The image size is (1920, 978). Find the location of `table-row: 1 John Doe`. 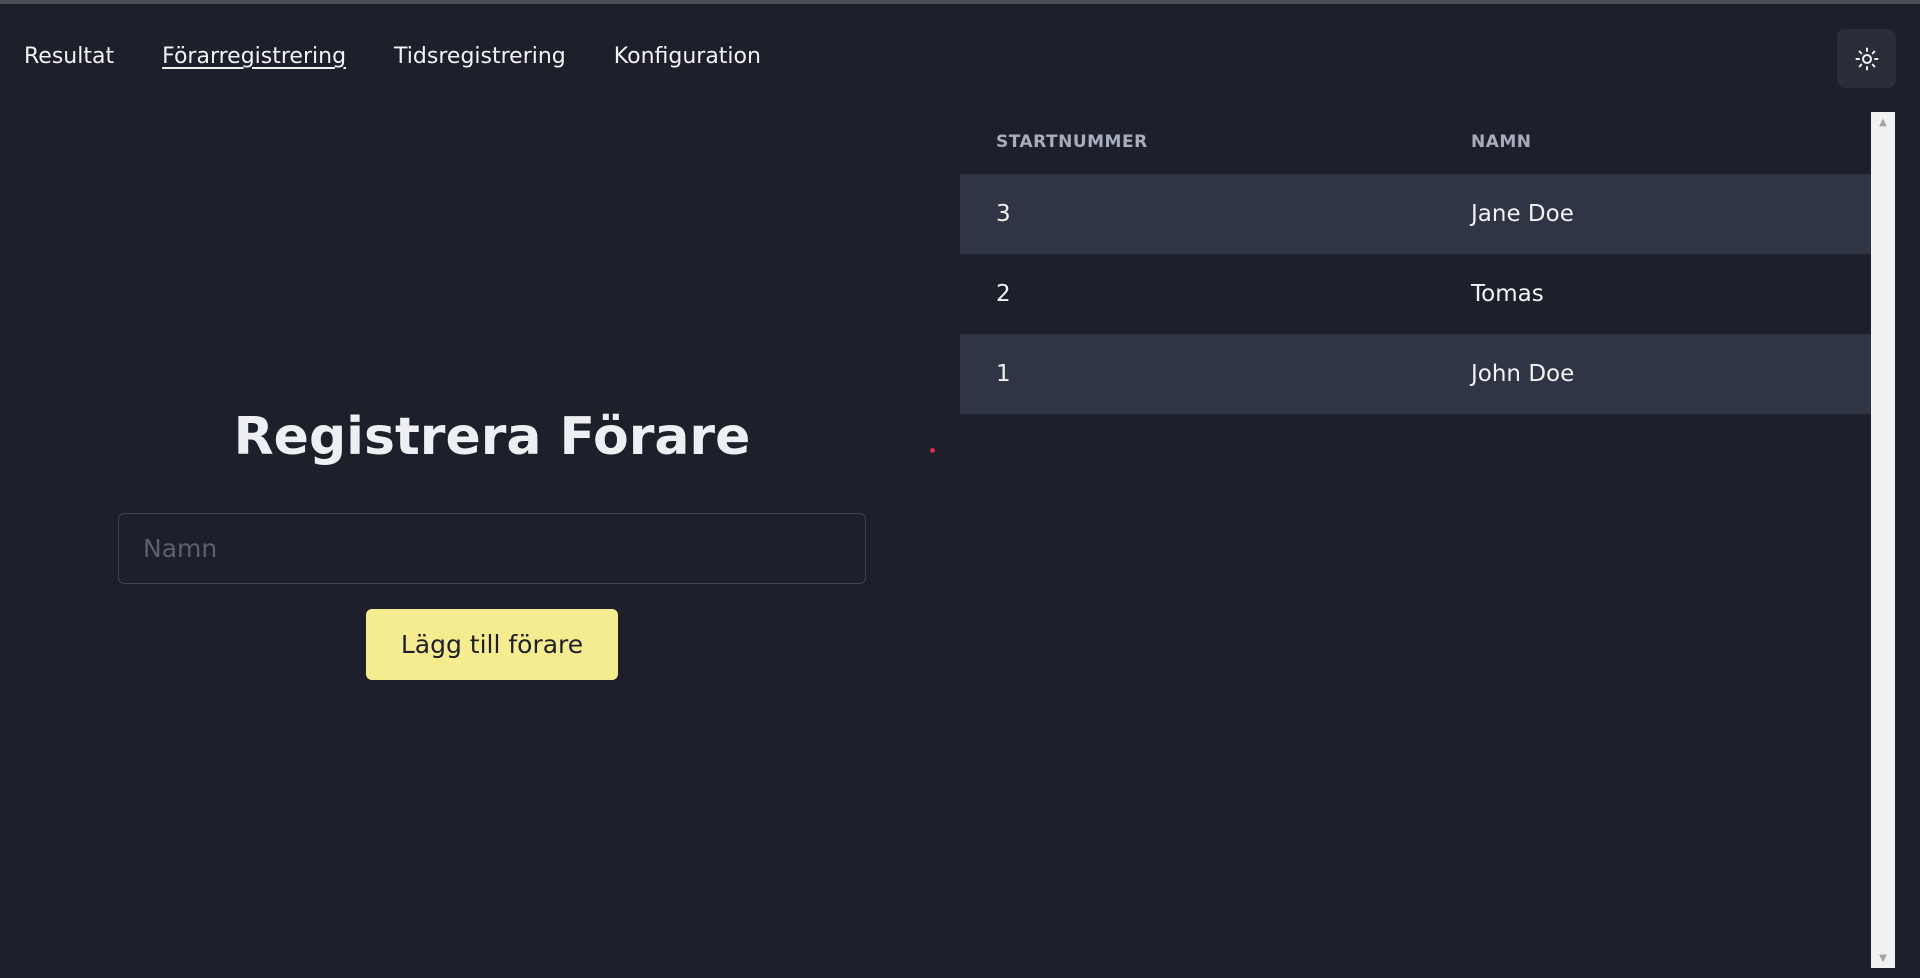

table-row: 1 John Doe is located at coordinates (1415, 374).